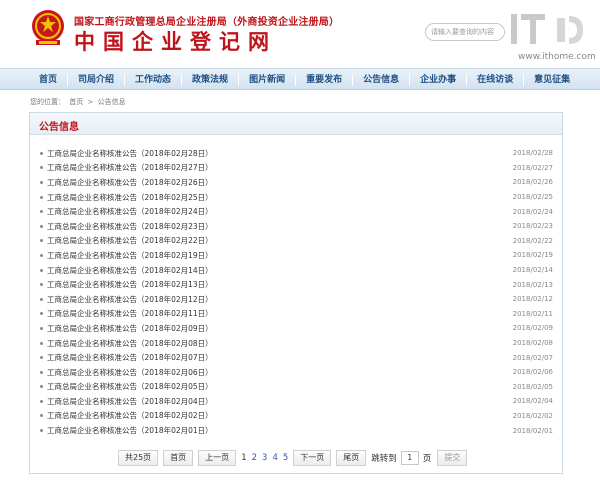 The height and width of the screenshot is (498, 600). I want to click on watermark-url: www.ithome.com, so click(557, 57).